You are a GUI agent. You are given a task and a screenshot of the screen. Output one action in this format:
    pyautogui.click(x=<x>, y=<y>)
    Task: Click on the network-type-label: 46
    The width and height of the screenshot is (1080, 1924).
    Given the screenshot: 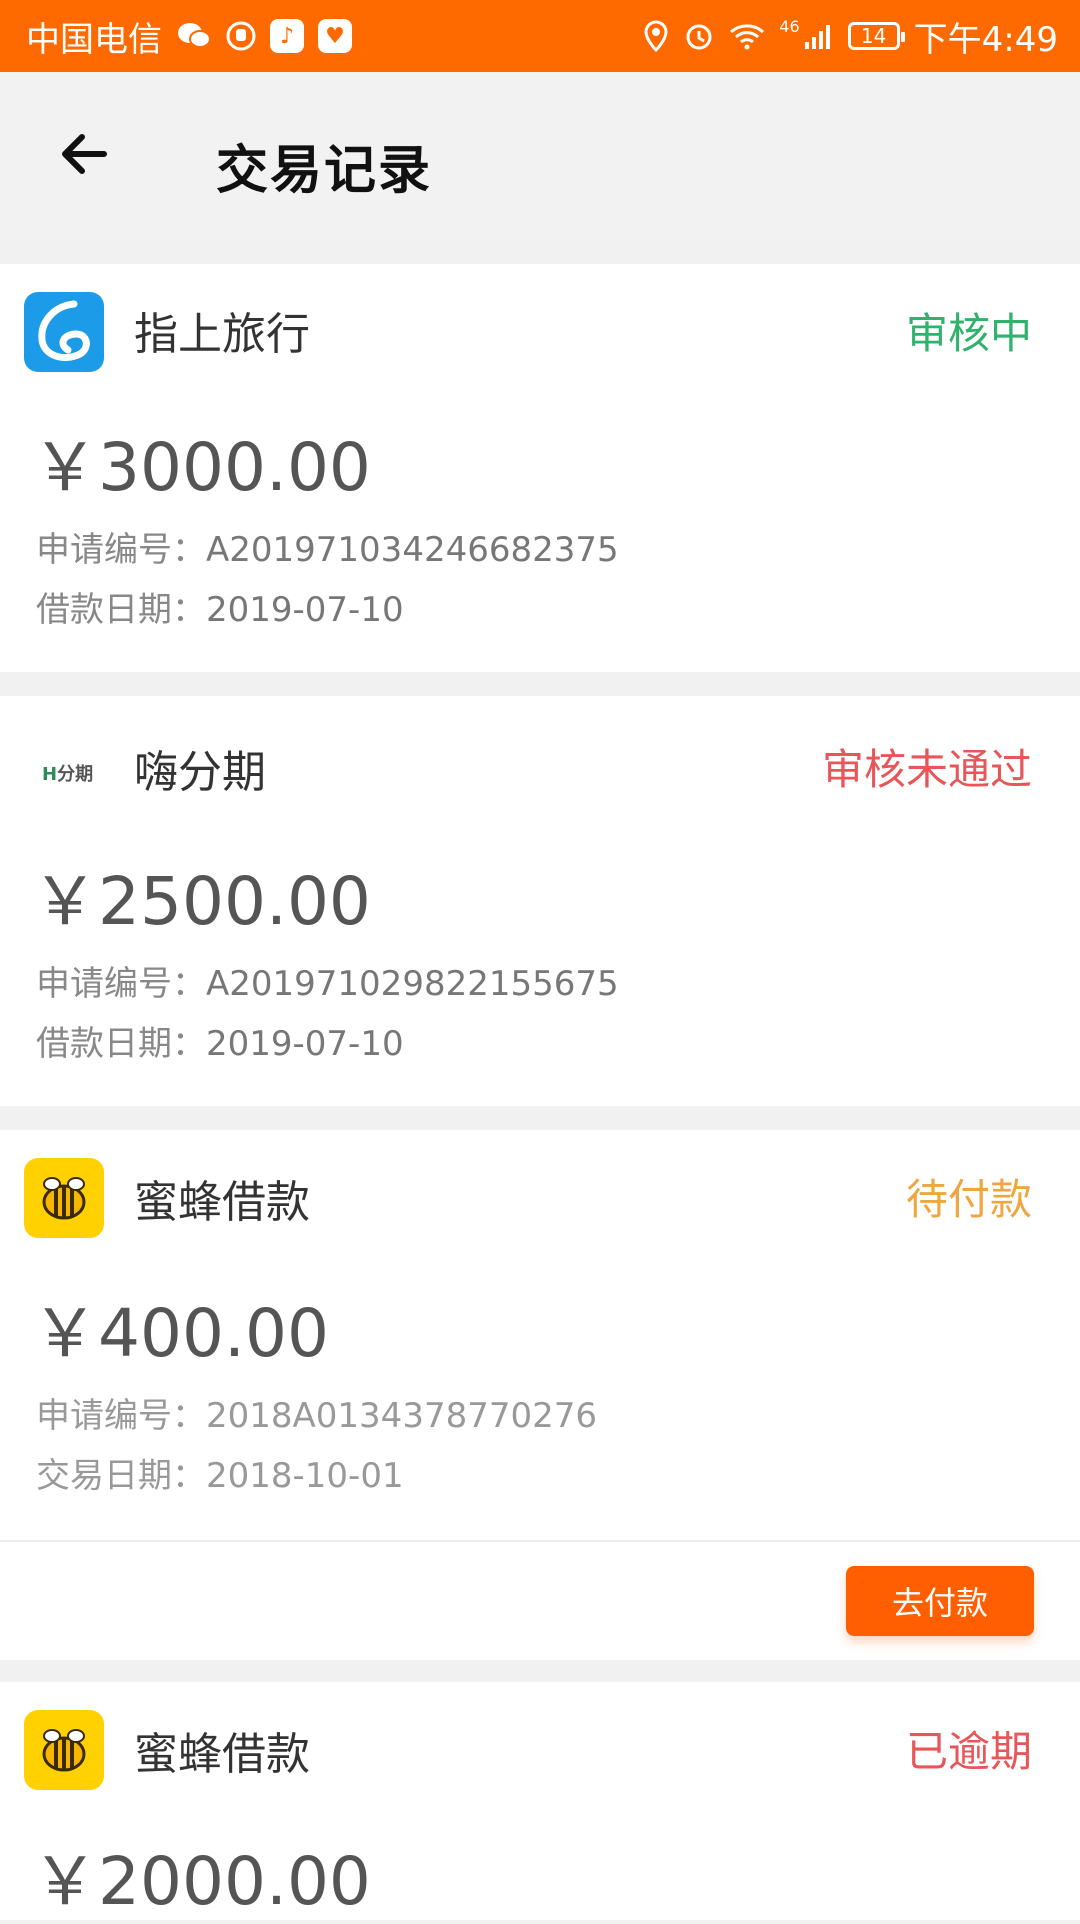 What is the action you would take?
    pyautogui.click(x=789, y=26)
    